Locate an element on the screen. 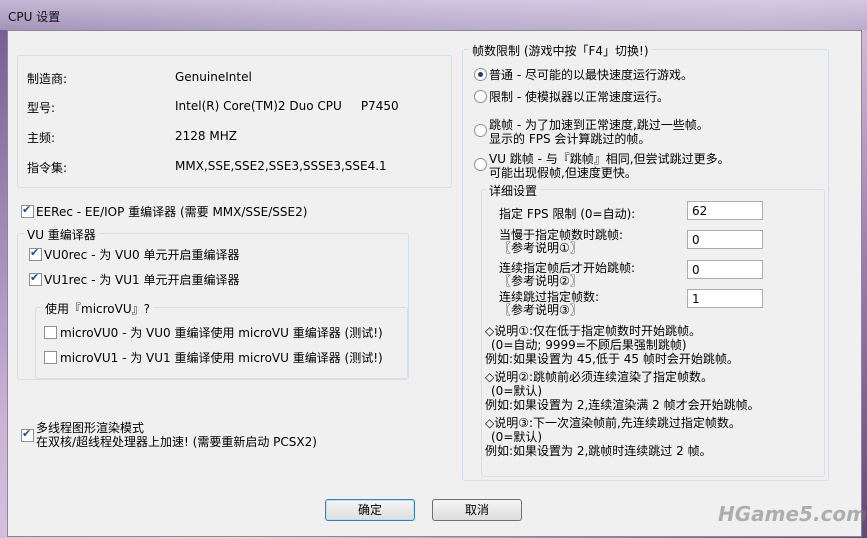 This screenshot has height=538, width=867. microvu-group-title: 使用『microVU』? is located at coordinates (97, 308).